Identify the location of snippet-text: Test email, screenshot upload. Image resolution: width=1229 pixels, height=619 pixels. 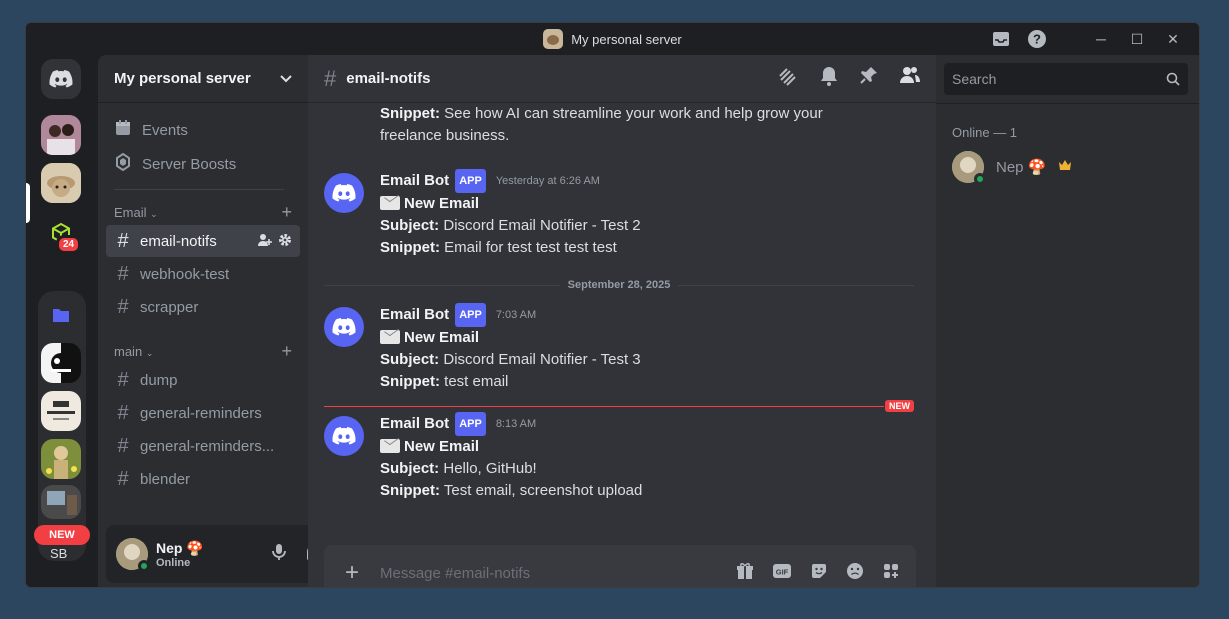
(543, 490).